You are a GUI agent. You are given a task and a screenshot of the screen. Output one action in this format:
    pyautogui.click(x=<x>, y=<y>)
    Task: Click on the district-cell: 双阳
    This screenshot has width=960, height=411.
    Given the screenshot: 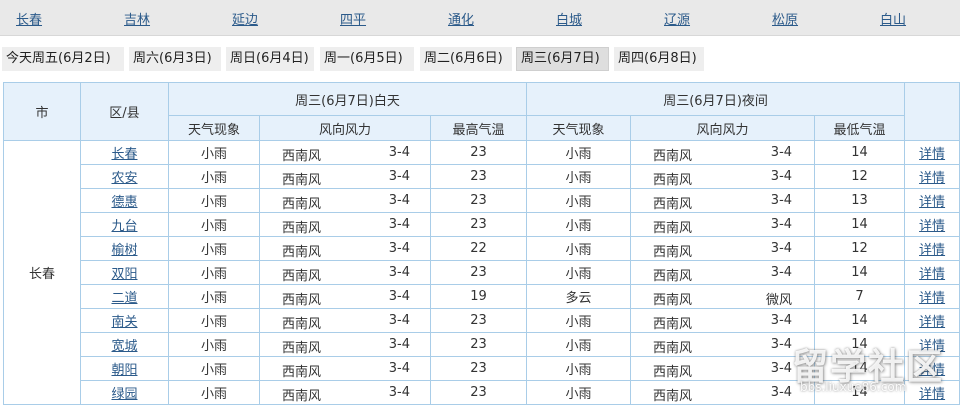 What is the action you would take?
    pyautogui.click(x=124, y=272)
    